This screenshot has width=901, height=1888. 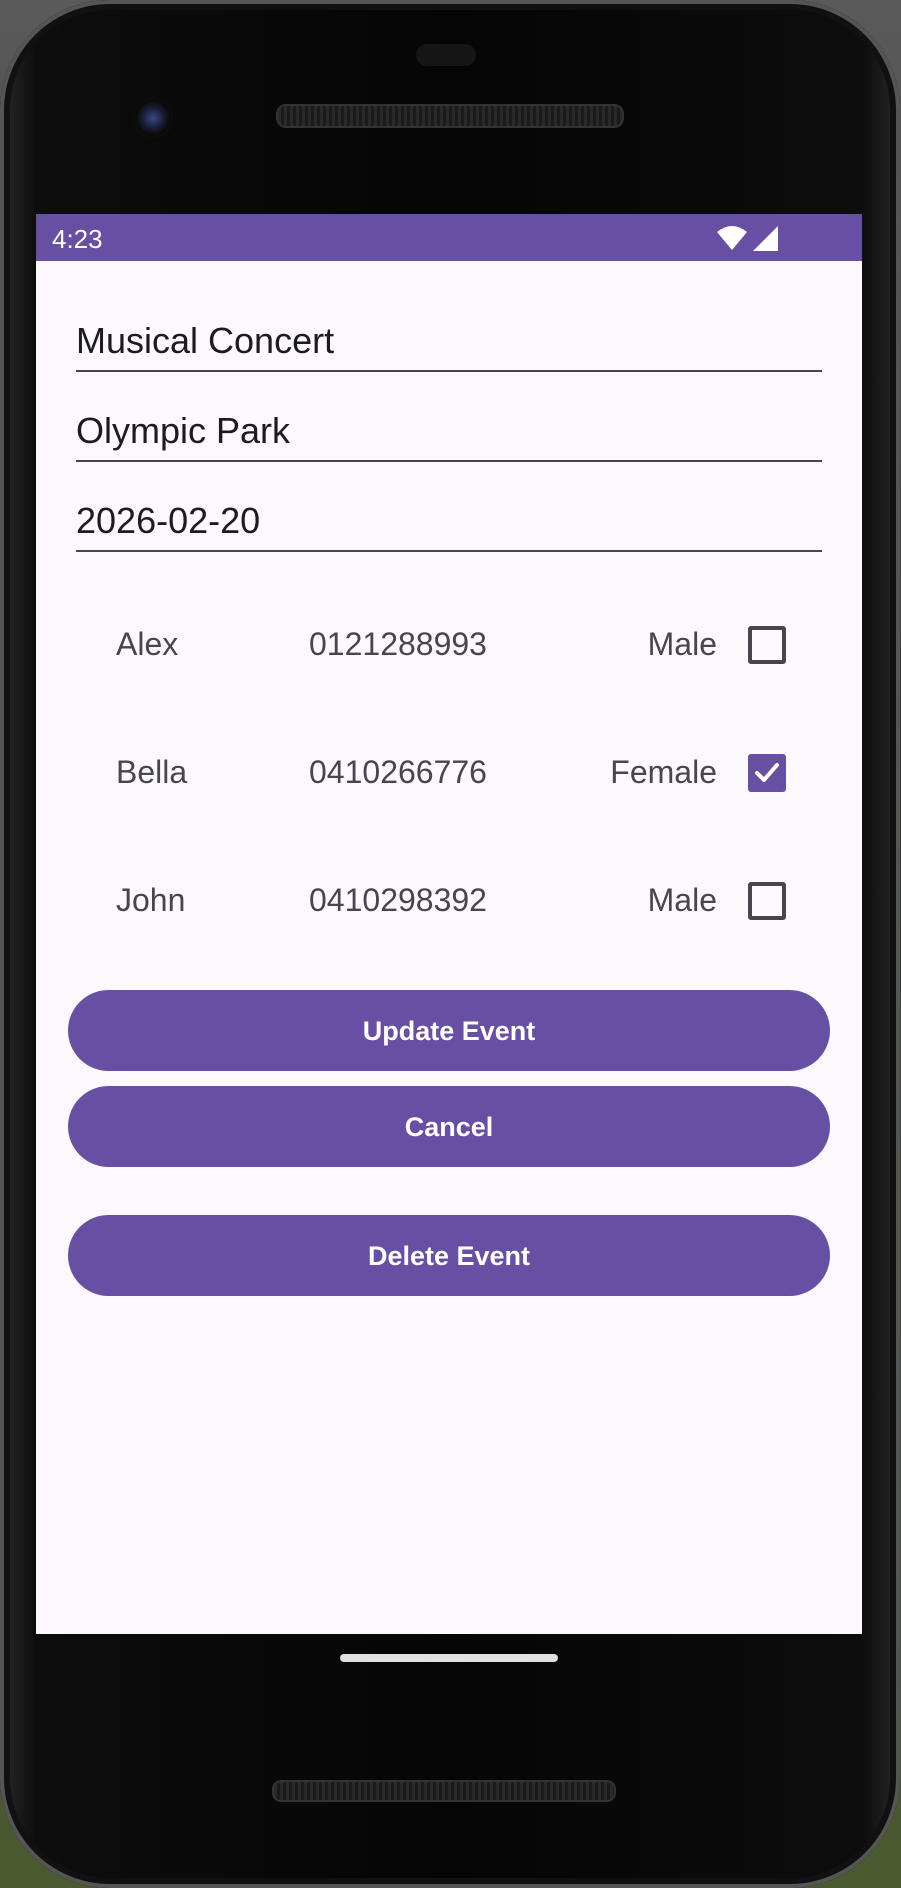 I want to click on attendee-gender: Female, so click(x=663, y=772).